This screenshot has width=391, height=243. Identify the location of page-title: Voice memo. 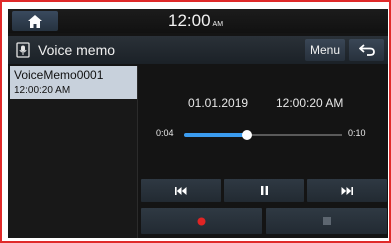
(77, 50).